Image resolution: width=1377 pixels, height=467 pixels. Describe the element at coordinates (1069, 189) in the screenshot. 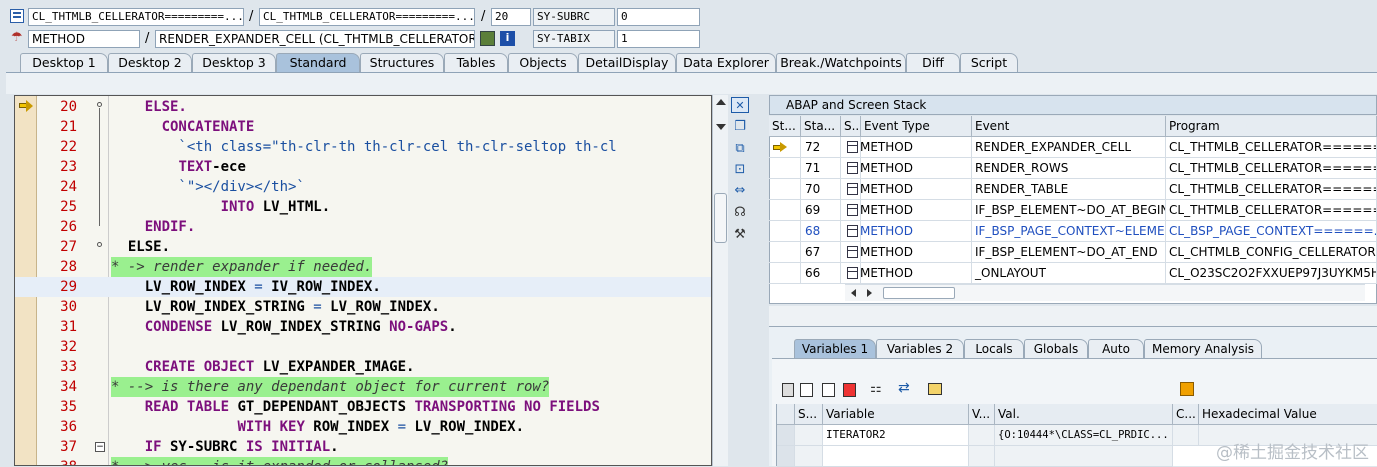

I see `stack-row-event: RENDER_TABLE` at that location.